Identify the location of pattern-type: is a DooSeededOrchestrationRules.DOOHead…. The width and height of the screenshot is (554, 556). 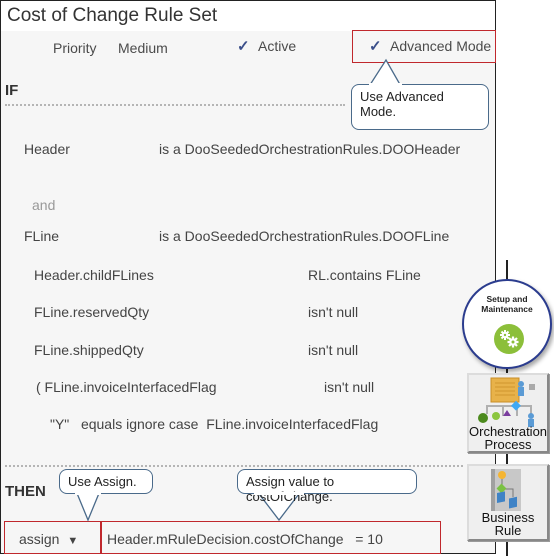
(309, 149).